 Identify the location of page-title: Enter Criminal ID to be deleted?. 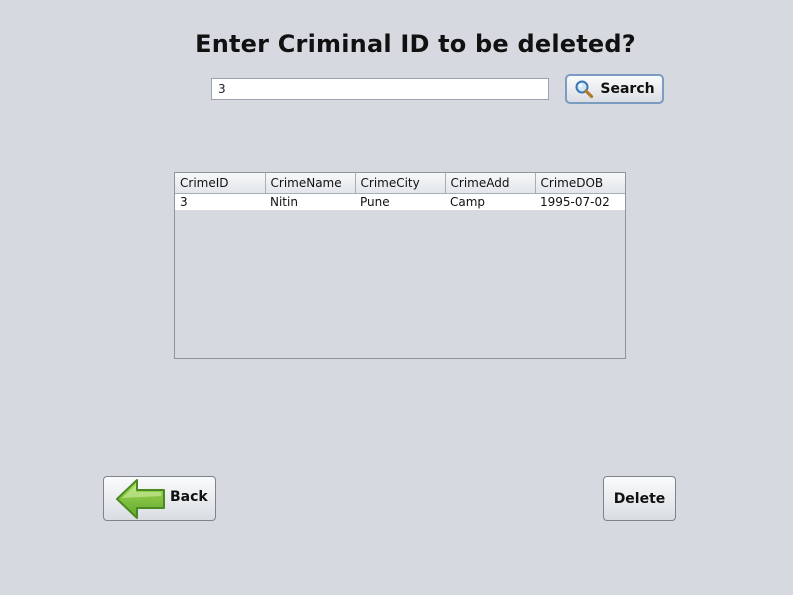
(415, 44).